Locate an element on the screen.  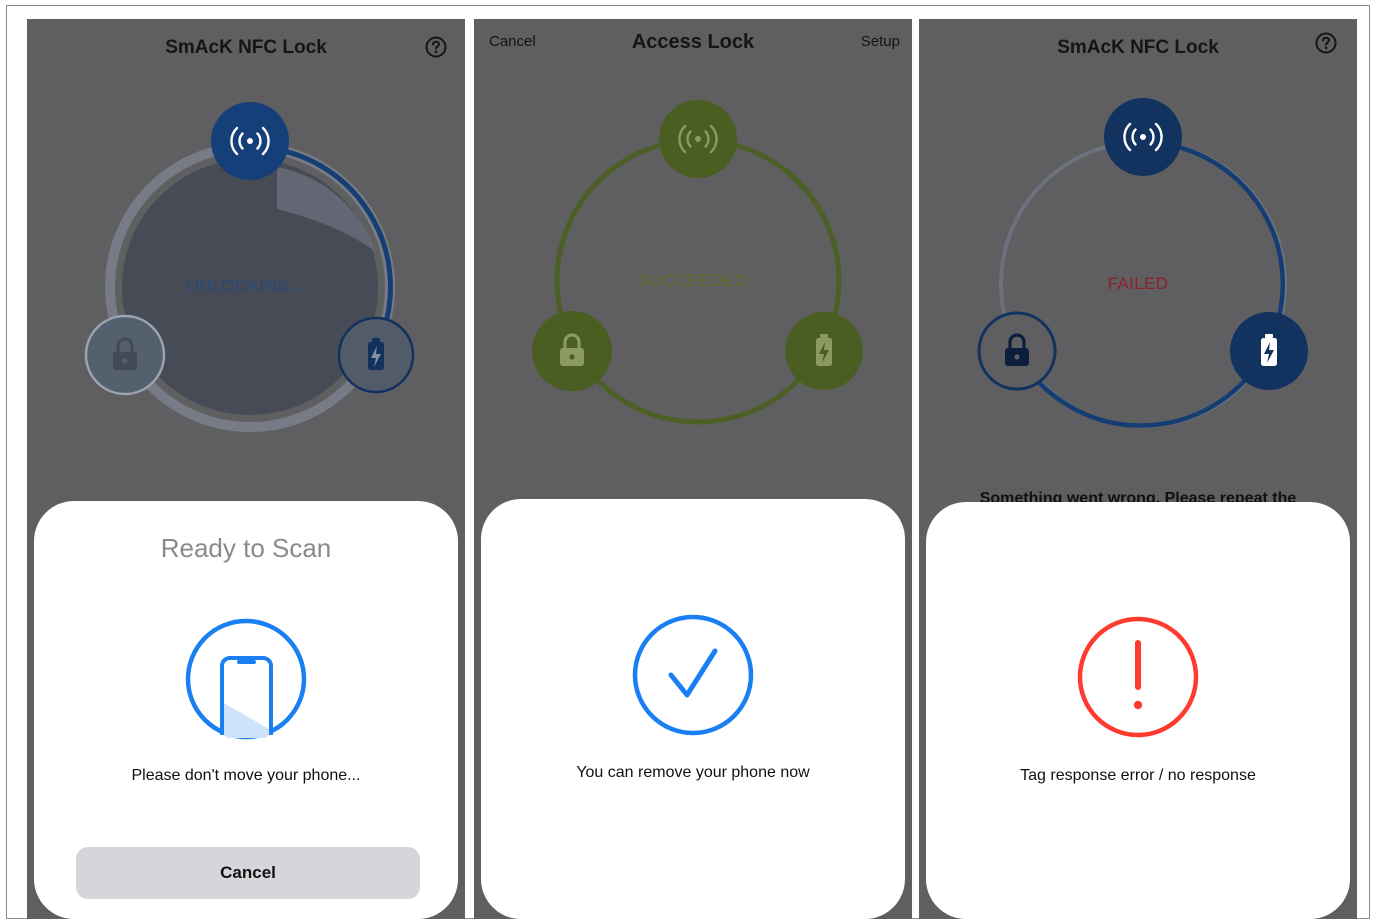
nfc-scan-sheet: You can remove your phone now is located at coordinates (693, 709).